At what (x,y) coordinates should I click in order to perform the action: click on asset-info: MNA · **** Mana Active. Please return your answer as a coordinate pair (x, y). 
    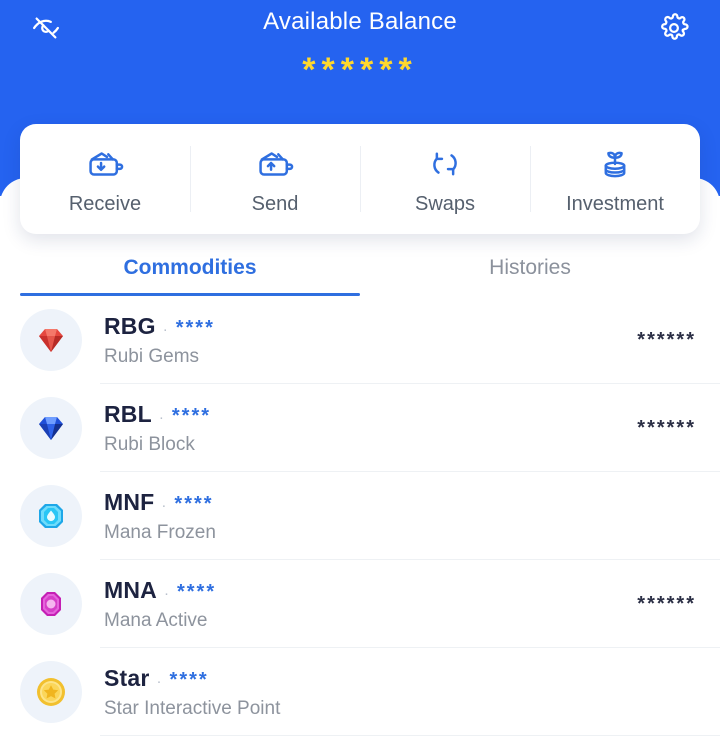
    Looking at the image, I should click on (370, 604).